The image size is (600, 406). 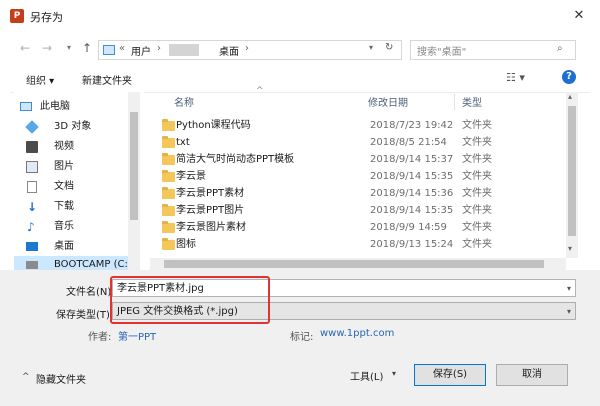 What do you see at coordinates (570, 248) in the screenshot?
I see `scroll-down-icon: ▾` at bounding box center [570, 248].